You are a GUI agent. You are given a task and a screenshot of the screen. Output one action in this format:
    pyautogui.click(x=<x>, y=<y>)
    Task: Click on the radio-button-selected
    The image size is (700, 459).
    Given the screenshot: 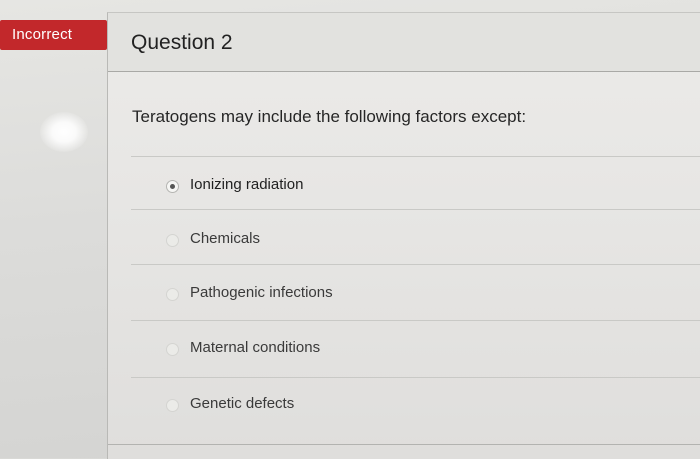 What is the action you would take?
    pyautogui.click(x=172, y=186)
    